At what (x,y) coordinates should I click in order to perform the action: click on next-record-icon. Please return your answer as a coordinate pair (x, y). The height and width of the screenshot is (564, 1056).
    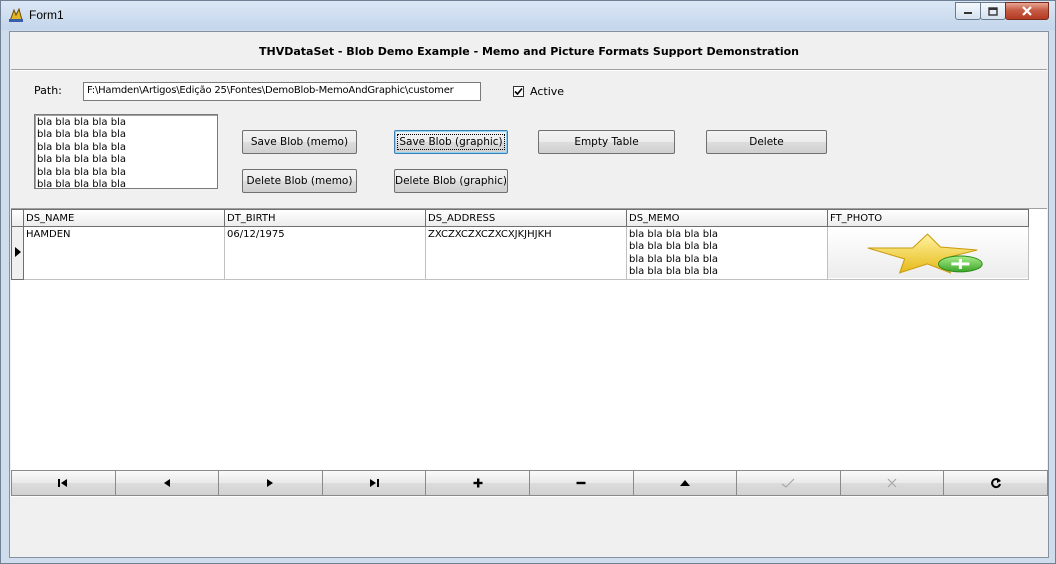
    Looking at the image, I should click on (270, 483).